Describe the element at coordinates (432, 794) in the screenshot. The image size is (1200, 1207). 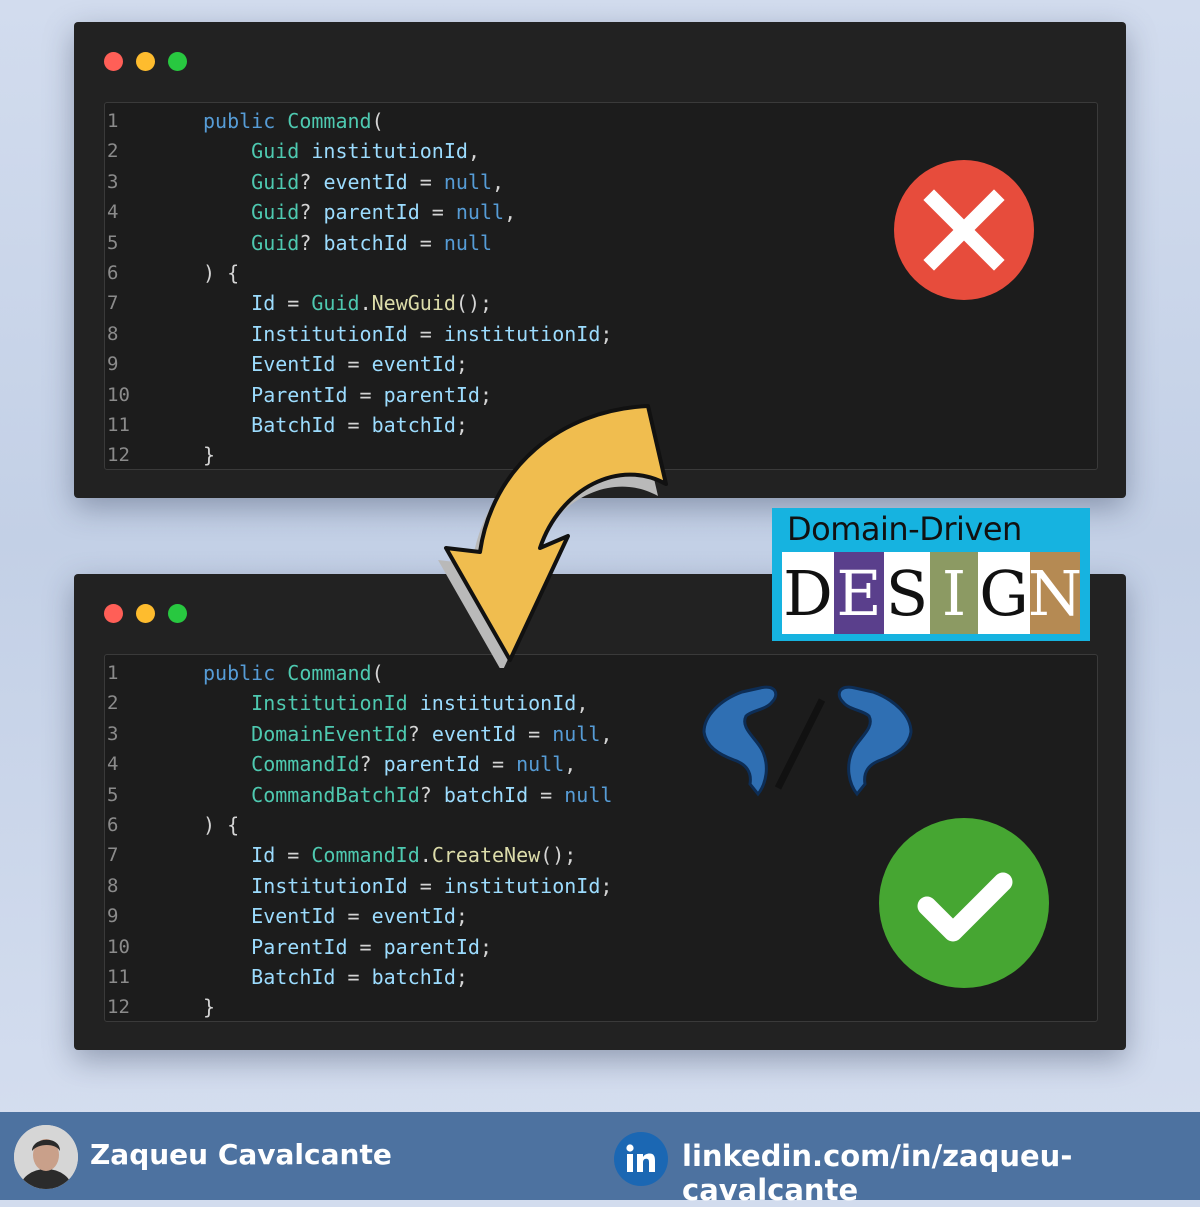
I see `code-text: CommandBatchId? batchId = null` at that location.